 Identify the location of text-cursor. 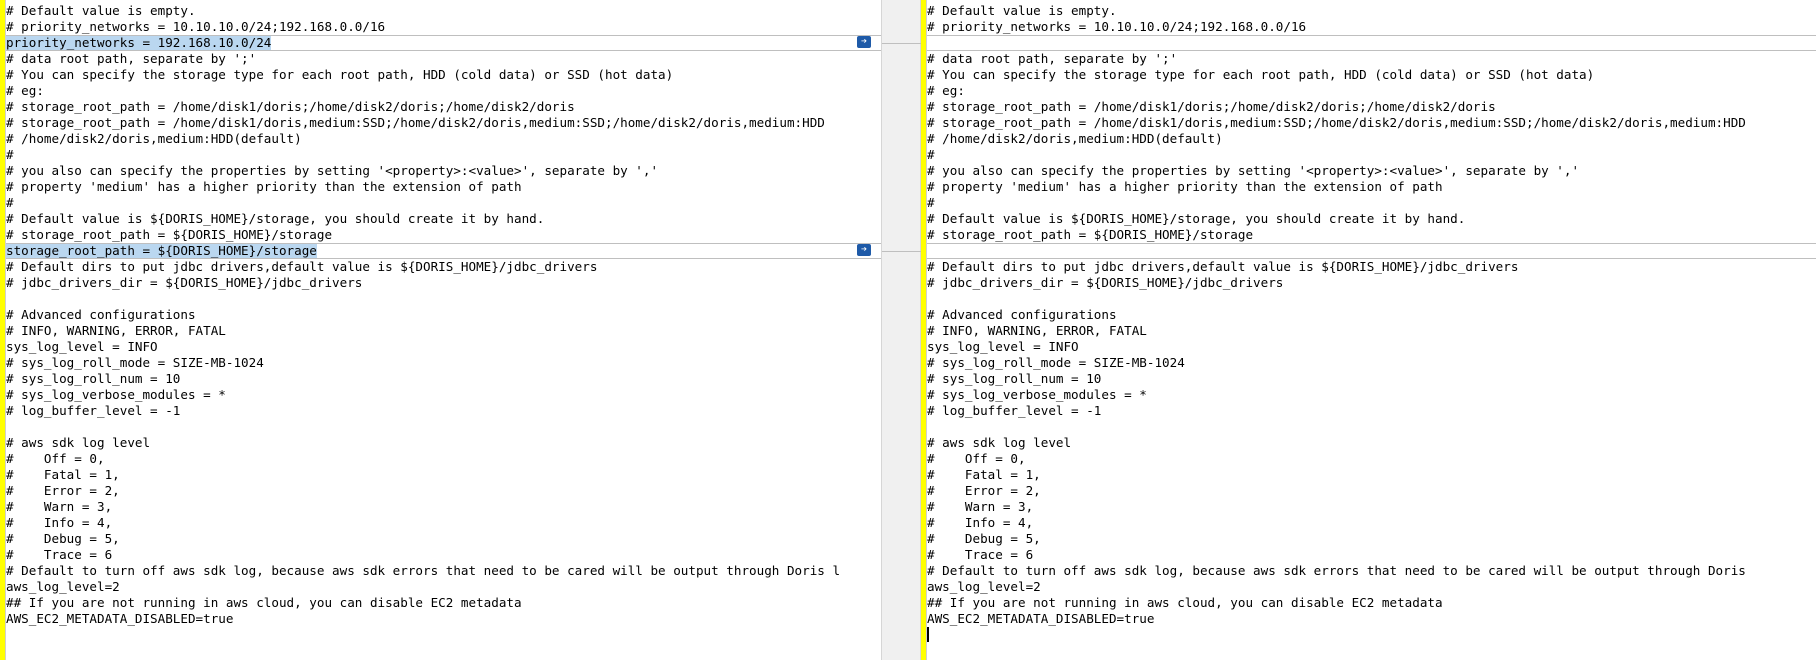
(928, 634).